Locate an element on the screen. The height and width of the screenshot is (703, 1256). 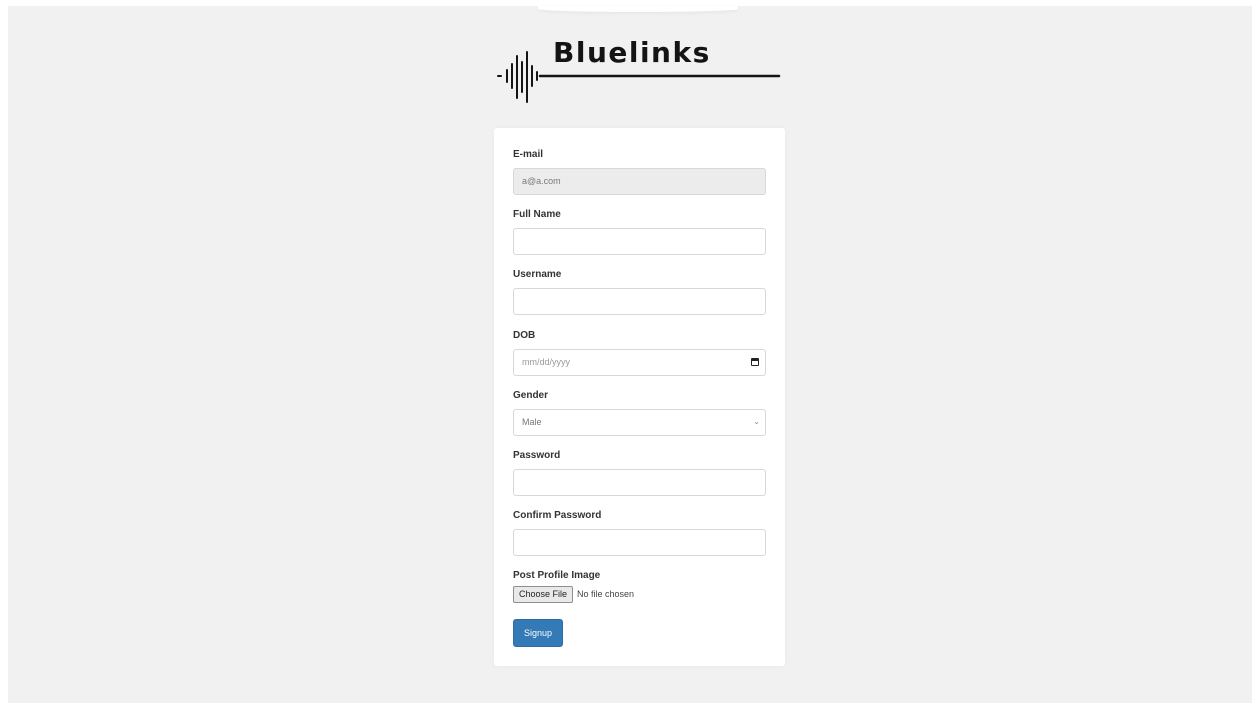
gender-label: Gender is located at coordinates (531, 395).